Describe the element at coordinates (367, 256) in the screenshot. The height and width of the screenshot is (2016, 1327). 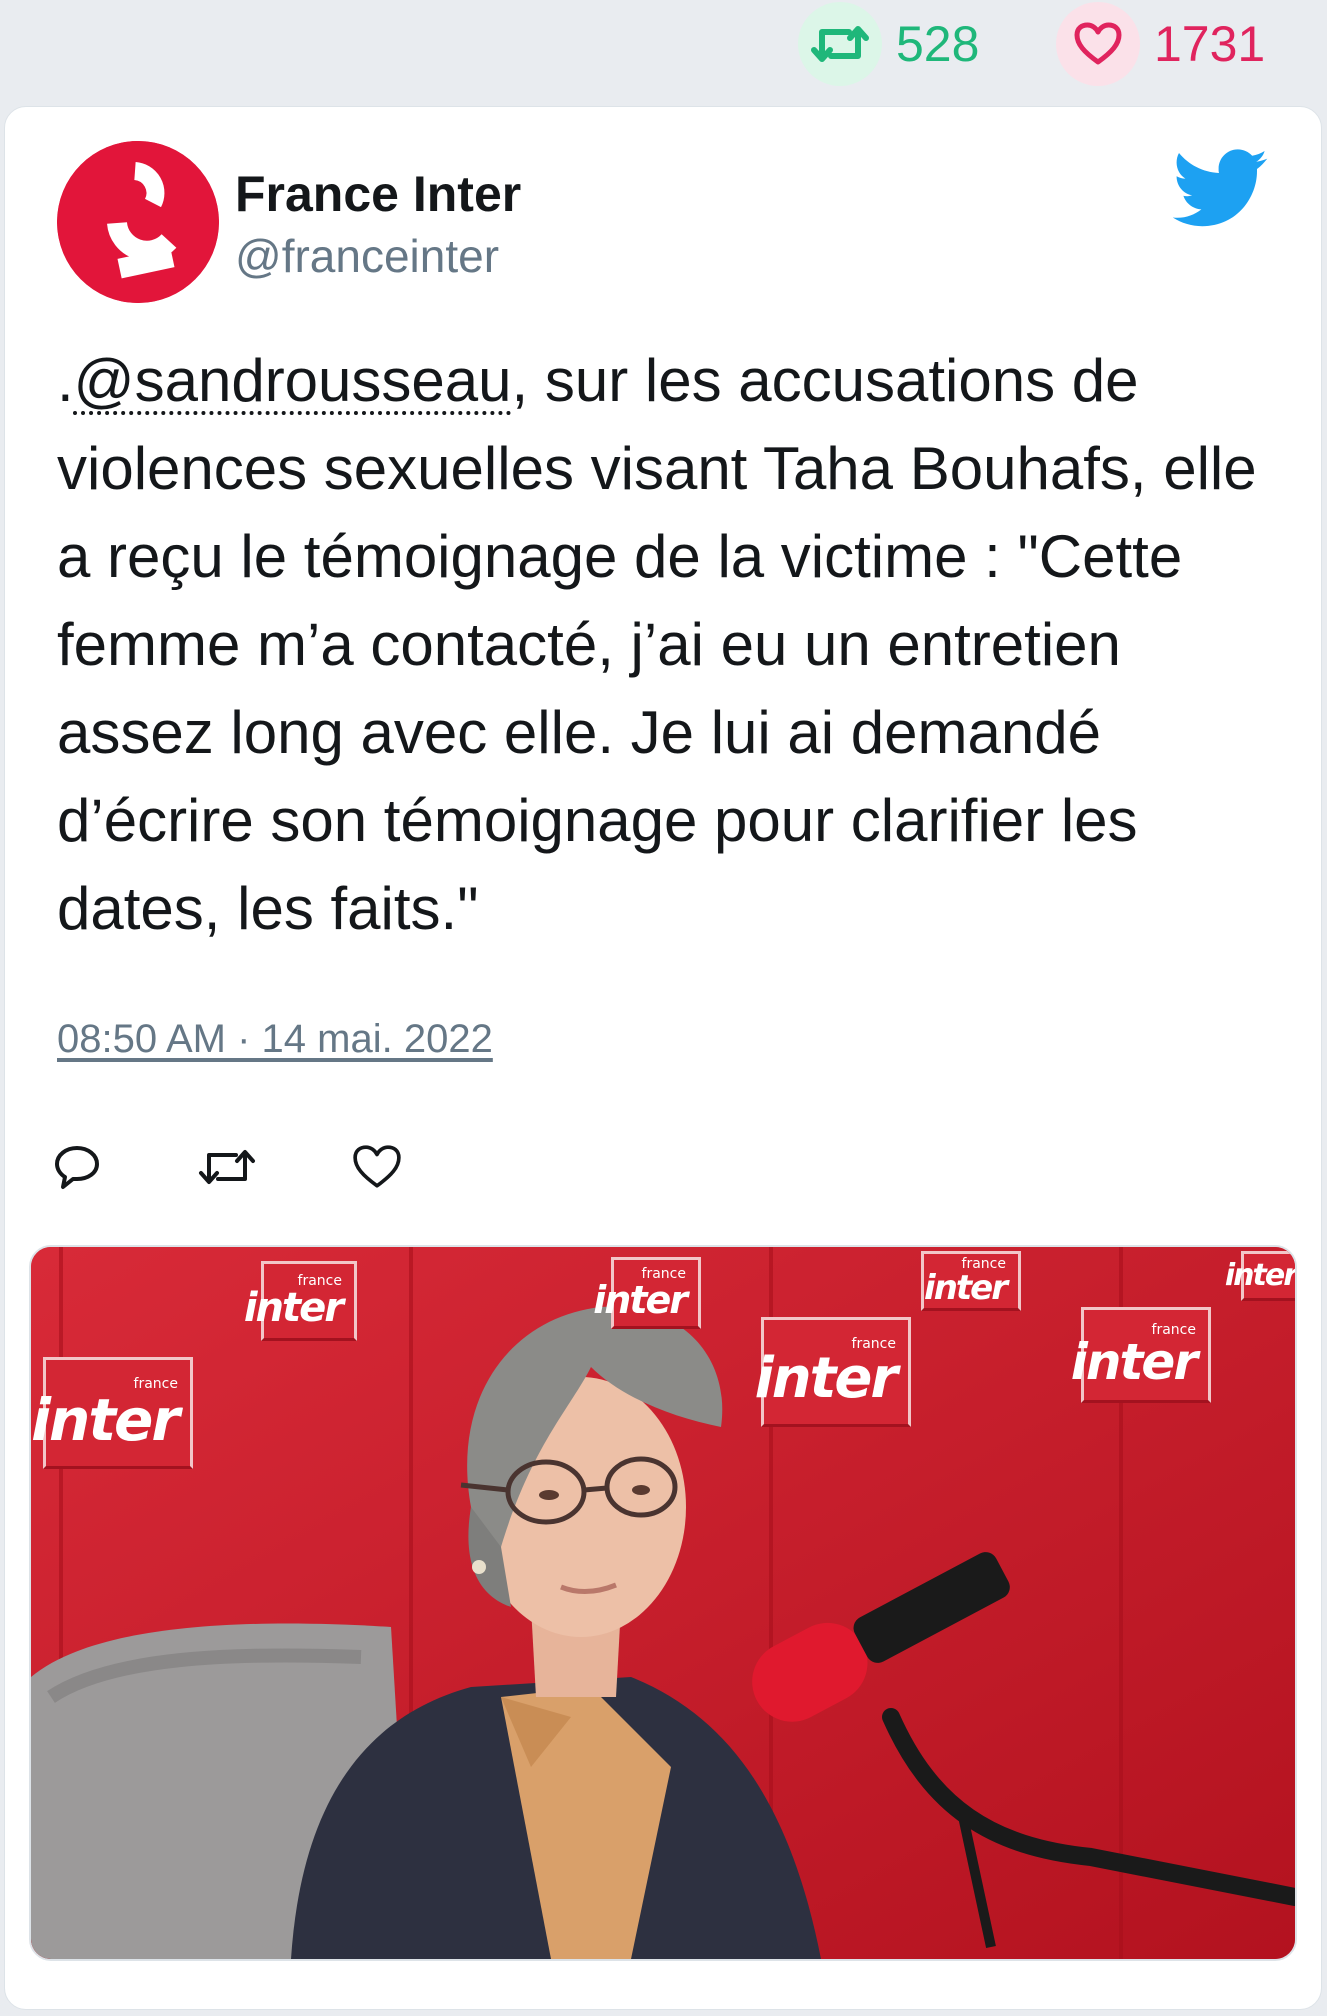
I see `account-handle: @franceinter` at that location.